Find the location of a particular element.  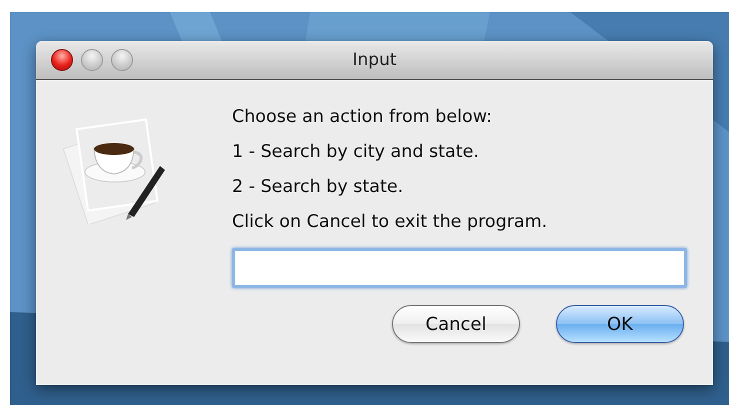

message-line: Choose an action from below: is located at coordinates (362, 117).